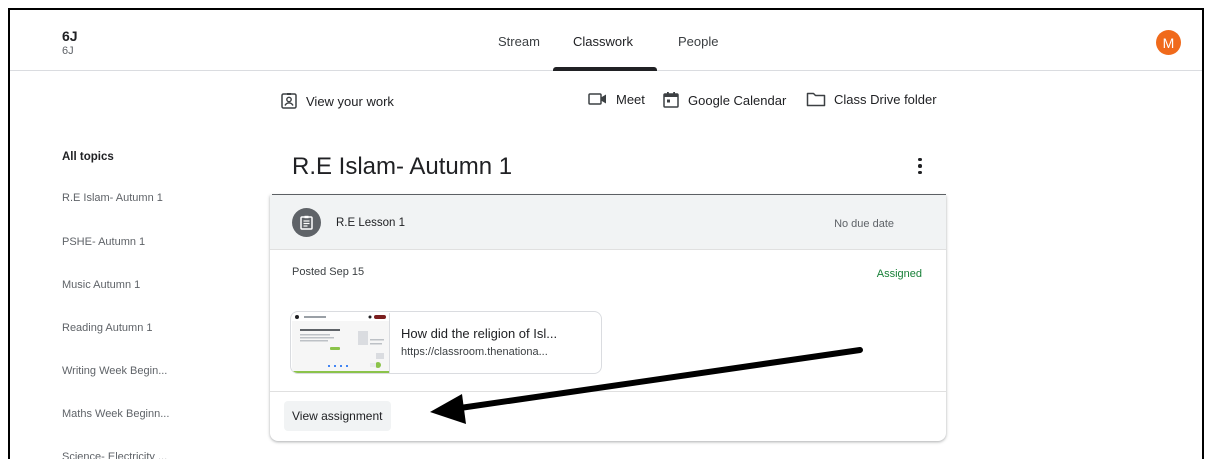  I want to click on view-your-work-button: View your work, so click(337, 101).